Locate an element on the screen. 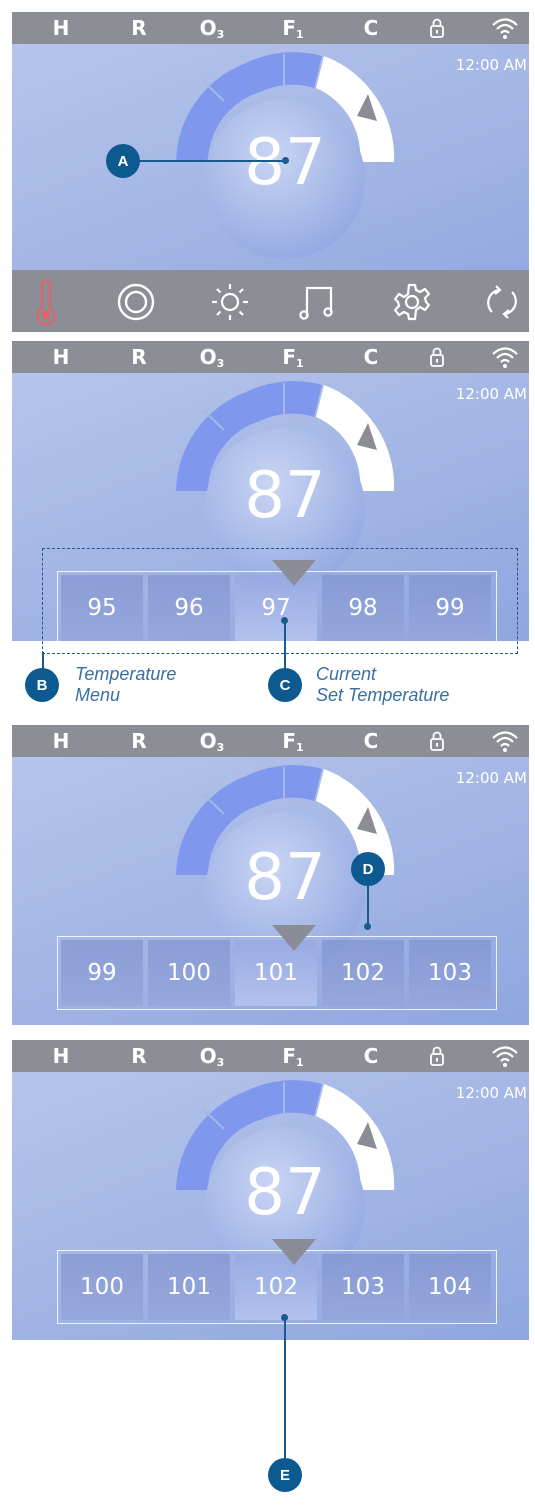 Image resolution: width=535 pixels, height=1506 pixels. music-icon is located at coordinates (318, 304).